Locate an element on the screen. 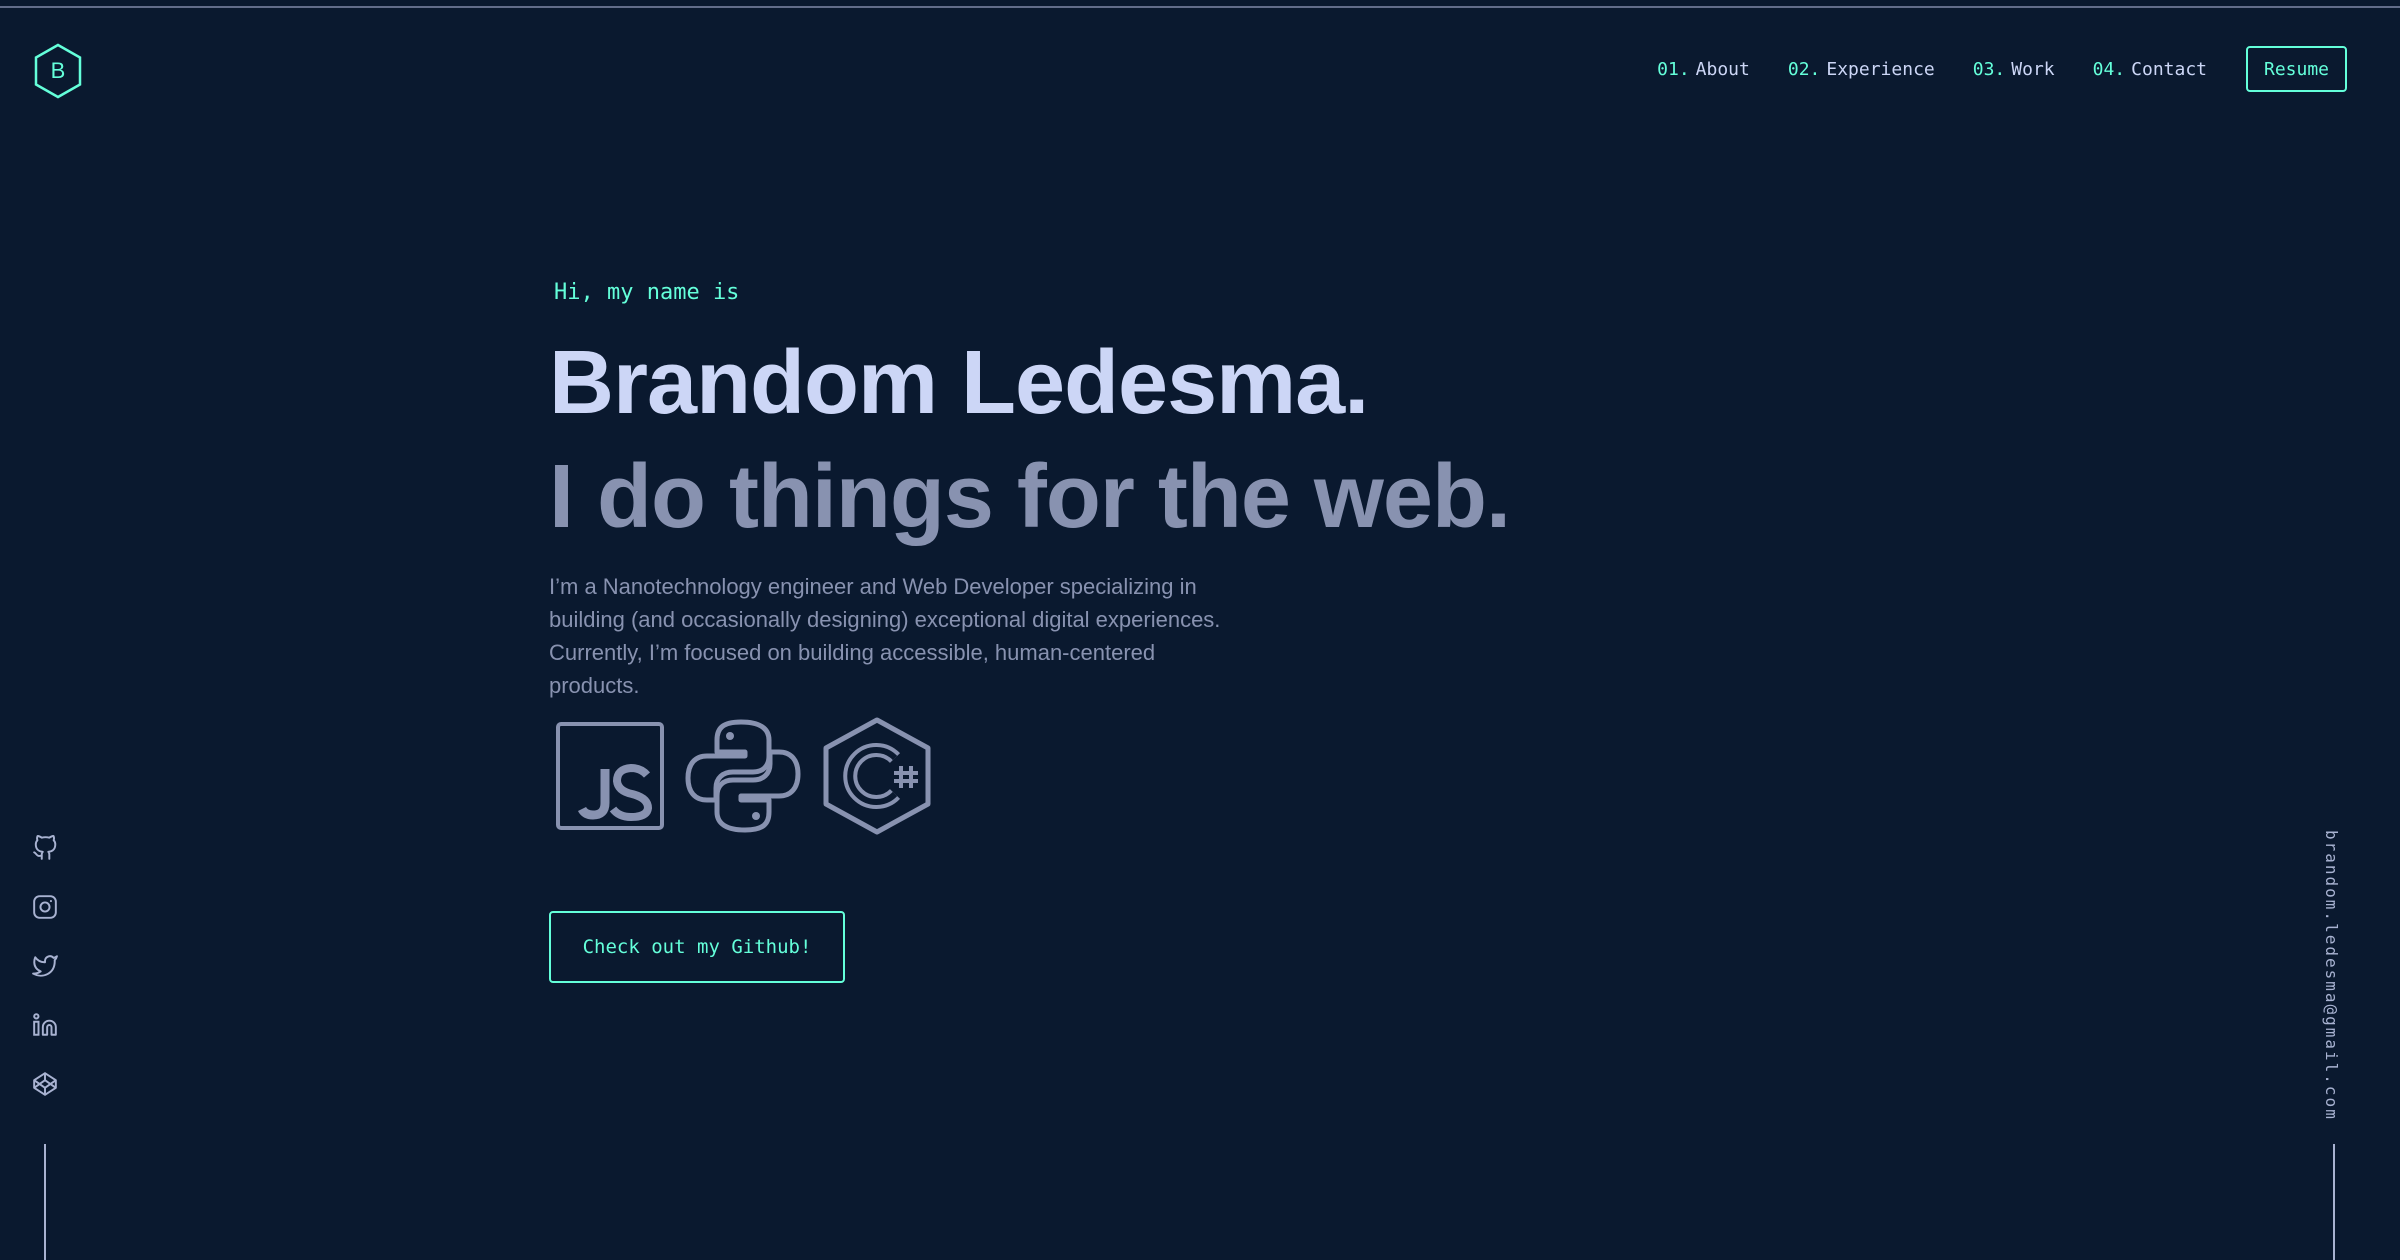 This screenshot has width=2400, height=1260. tech-icons is located at coordinates (1032, 776).